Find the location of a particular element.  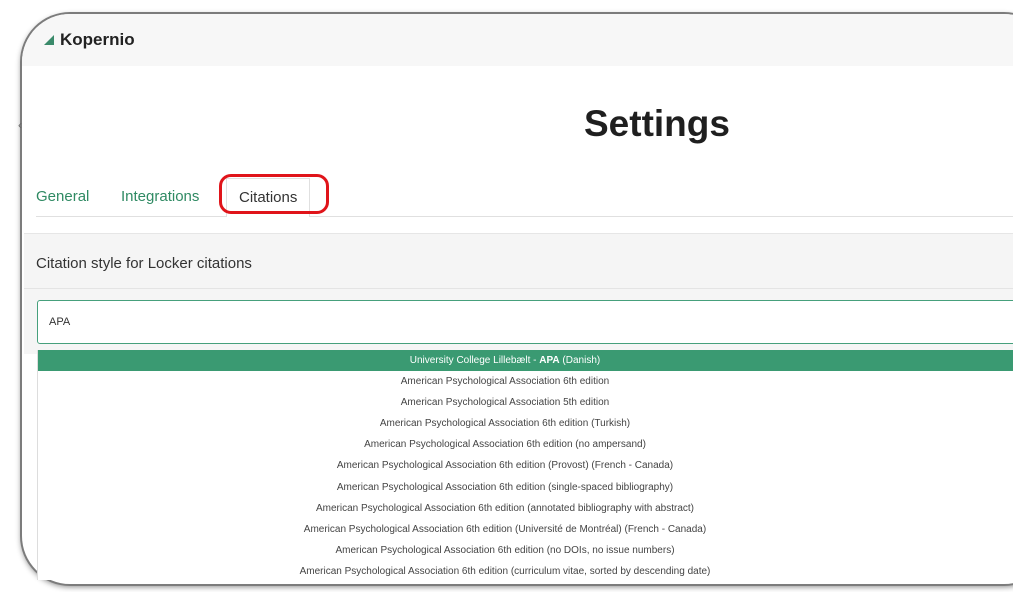

citations-tab-highlight-ring is located at coordinates (274, 194).